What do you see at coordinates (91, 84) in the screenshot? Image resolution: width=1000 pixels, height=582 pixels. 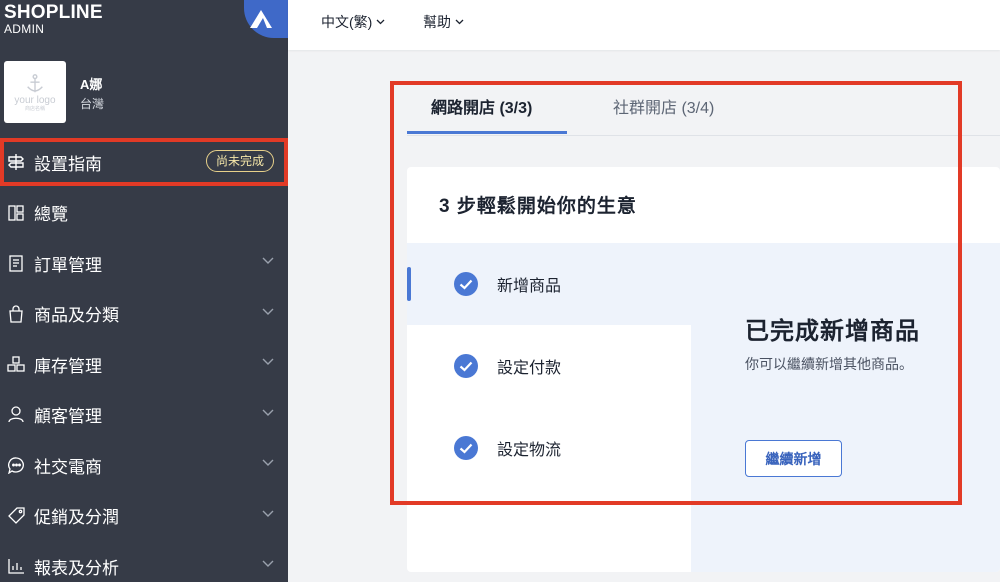 I see `store-name: A娜` at bounding box center [91, 84].